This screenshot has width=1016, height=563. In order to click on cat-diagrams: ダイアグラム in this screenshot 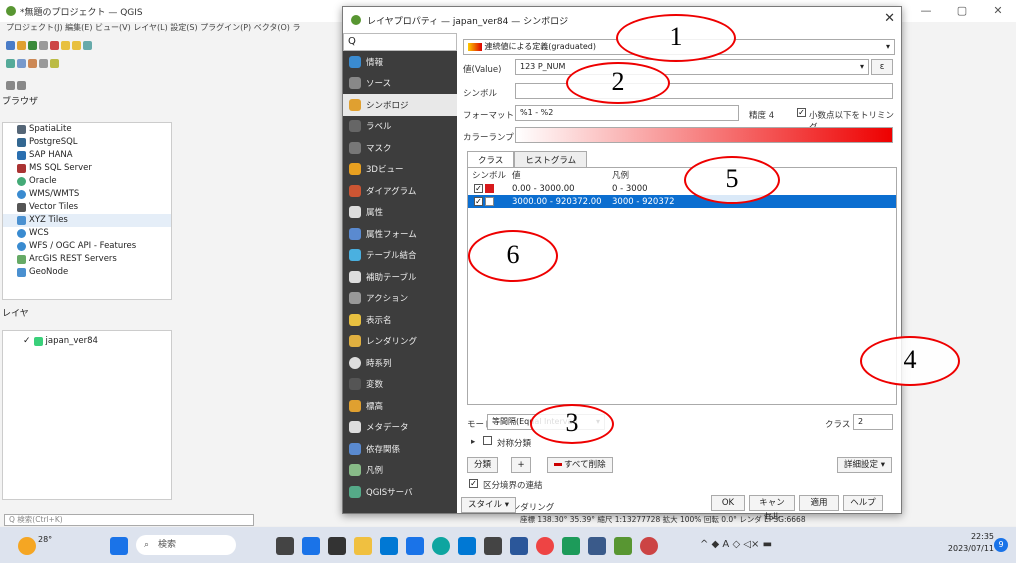, I will do `click(400, 191)`.